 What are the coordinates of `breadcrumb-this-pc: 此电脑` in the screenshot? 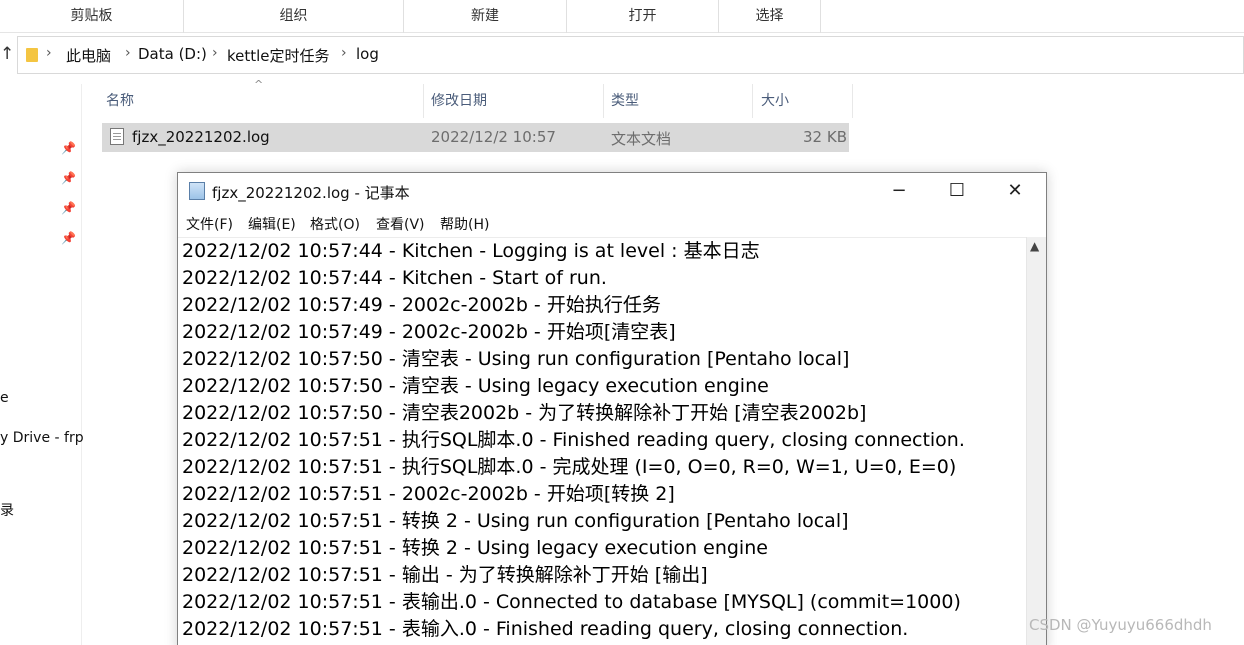 It's located at (88, 55).